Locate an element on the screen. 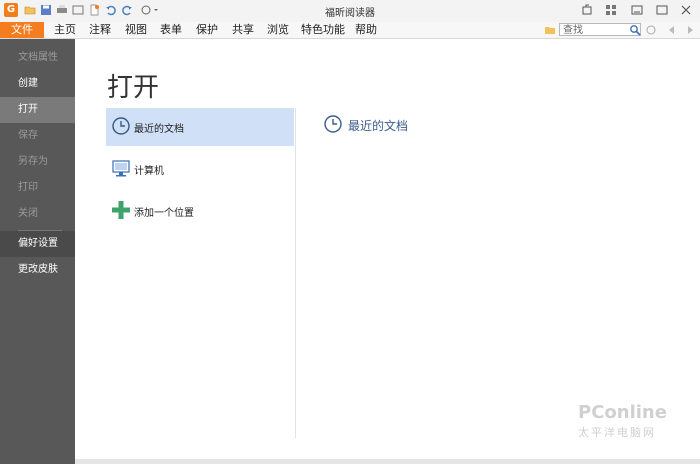  sidebar-item-properties: 文档属性 is located at coordinates (37, 58).